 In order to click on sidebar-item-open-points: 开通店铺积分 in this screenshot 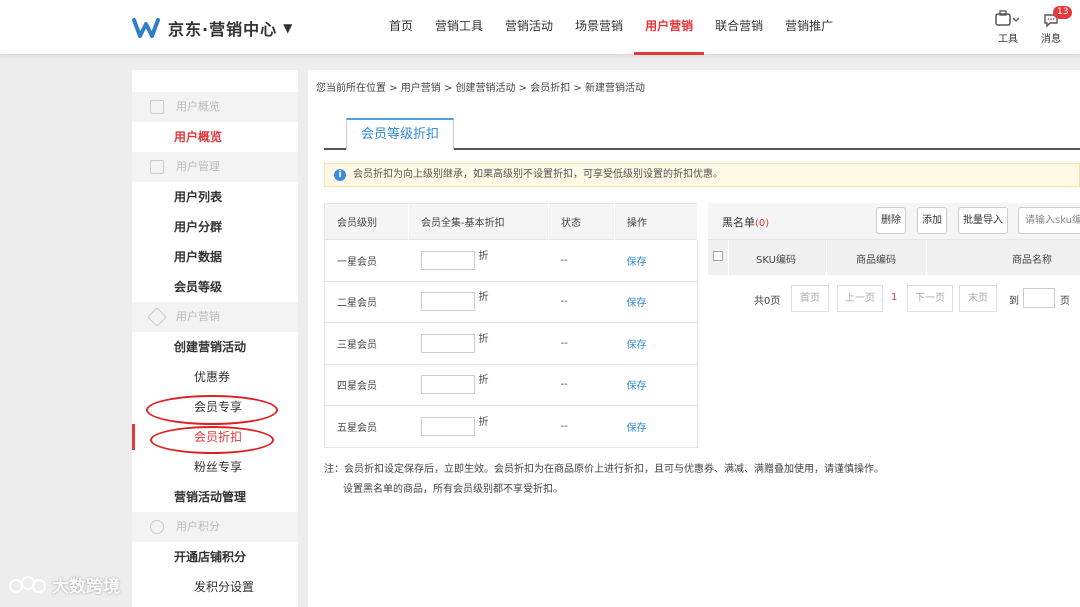, I will do `click(215, 557)`.